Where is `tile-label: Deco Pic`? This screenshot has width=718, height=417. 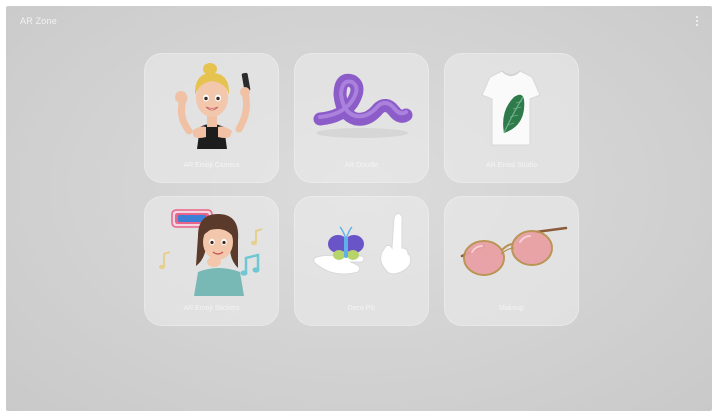
tile-label: Deco Pic is located at coordinates (361, 308).